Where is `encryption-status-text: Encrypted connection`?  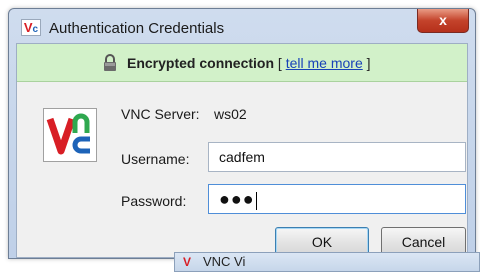
encryption-status-text: Encrypted connection is located at coordinates (201, 63).